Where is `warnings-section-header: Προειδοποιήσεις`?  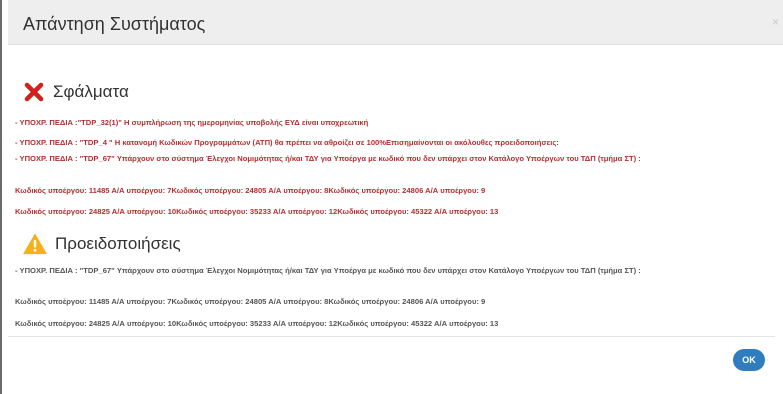
warnings-section-header: Προειδοποιήσεις is located at coordinates (387, 244).